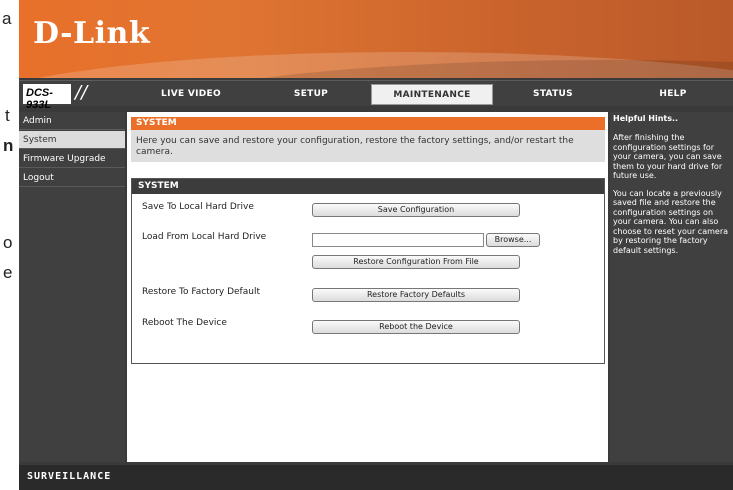  What do you see at coordinates (47, 97) in the screenshot?
I see `model-label: DCS-933L` at bounding box center [47, 97].